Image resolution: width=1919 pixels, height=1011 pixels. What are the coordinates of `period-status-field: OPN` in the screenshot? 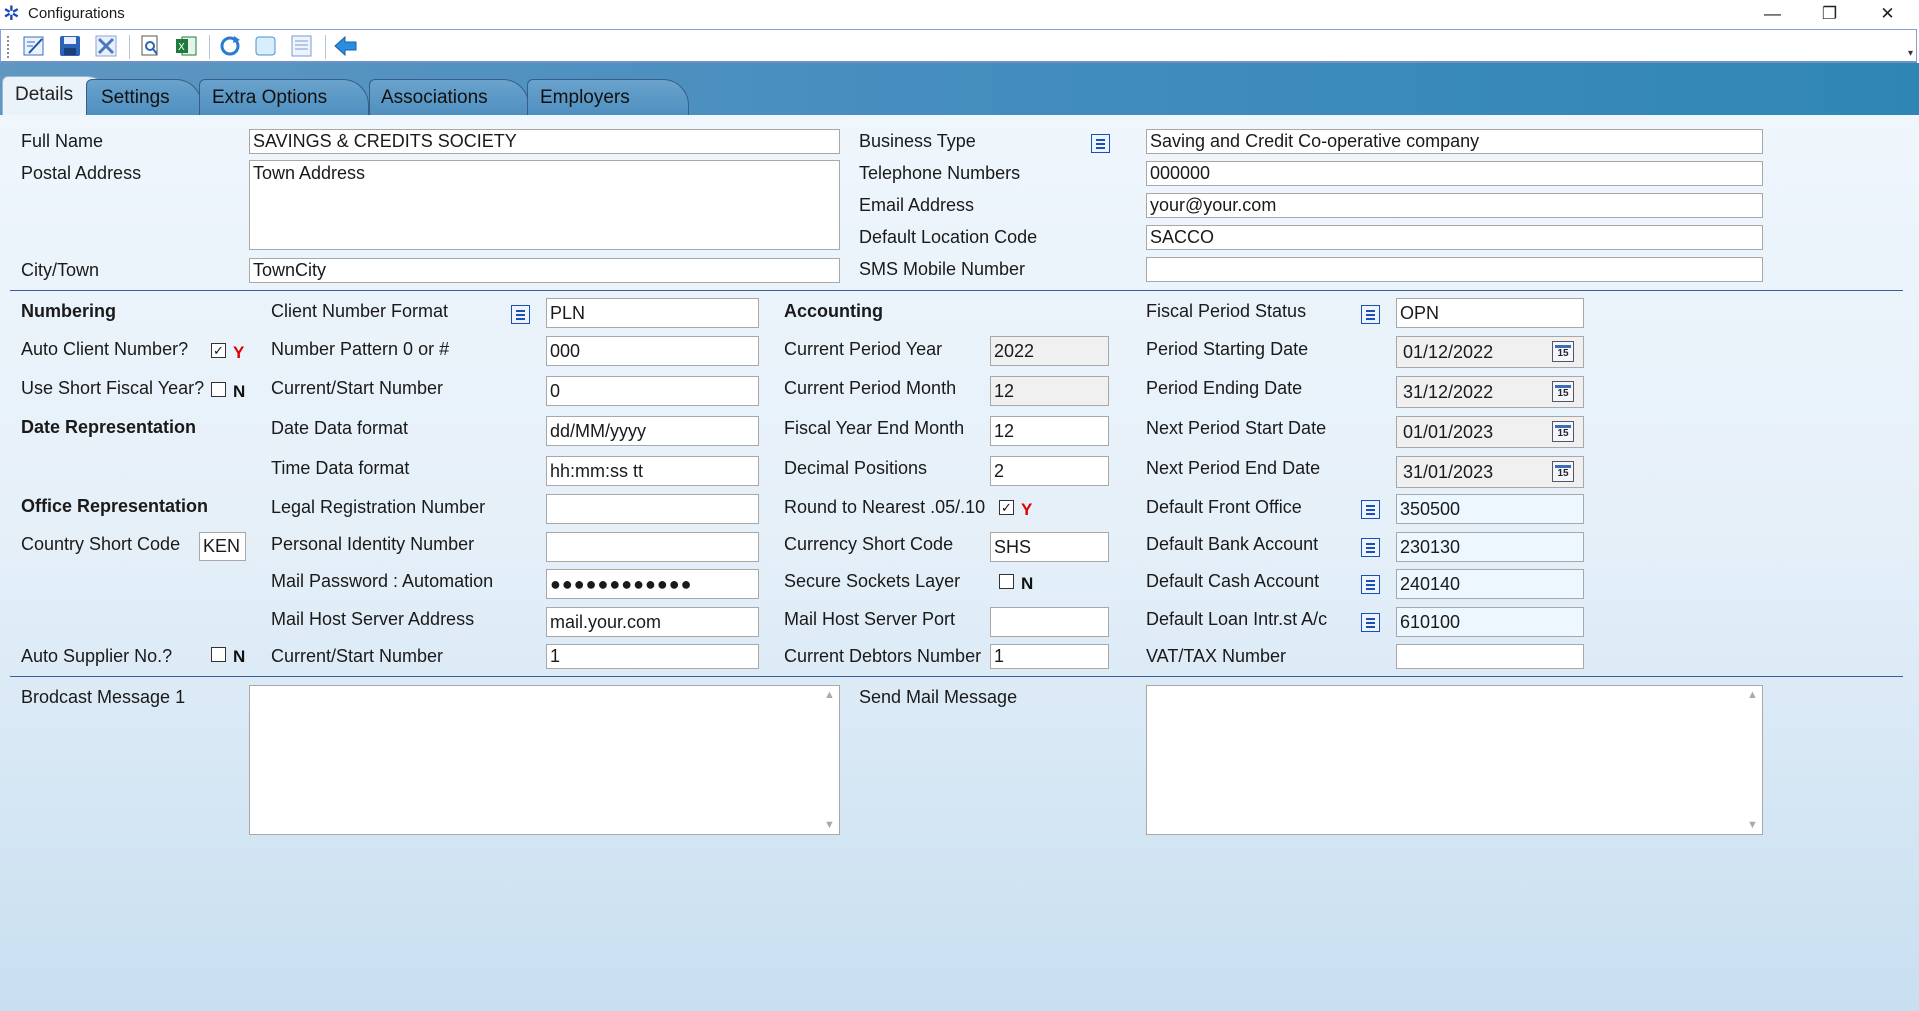 It's located at (1490, 313).